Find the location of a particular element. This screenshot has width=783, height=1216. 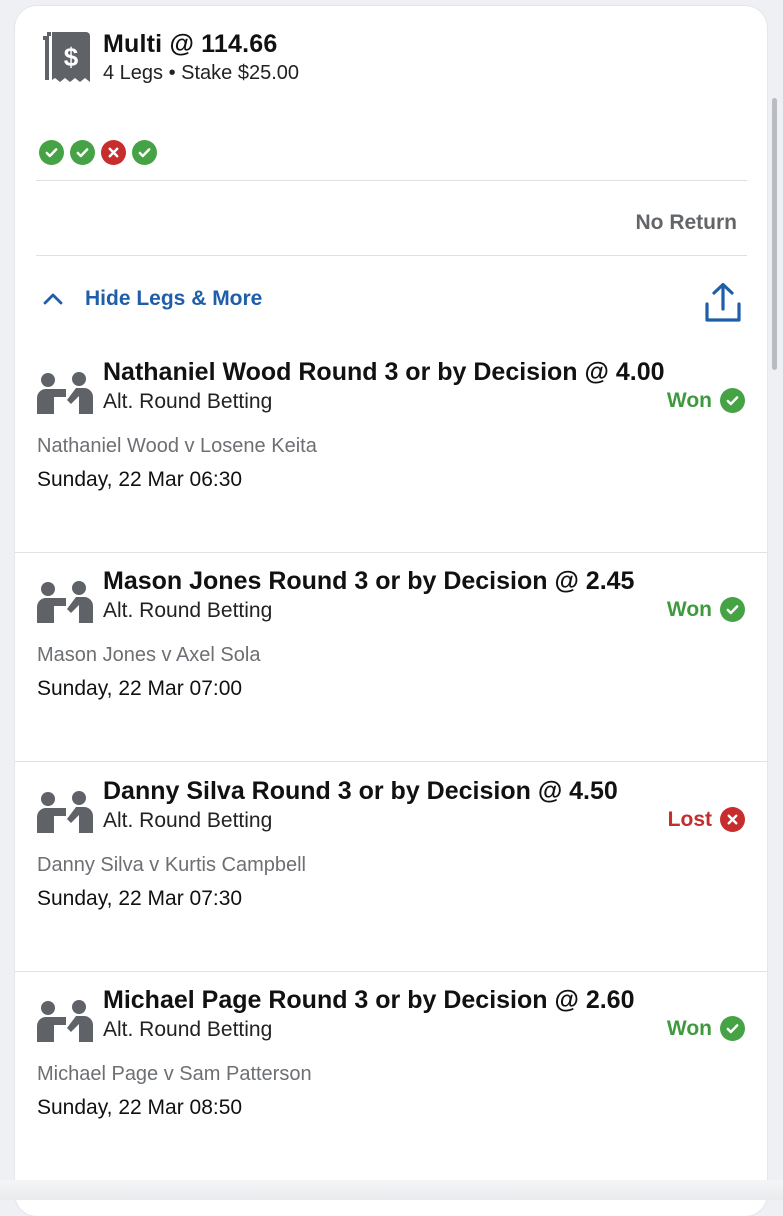

receipt-dollar-icon: $ is located at coordinates (66, 57).